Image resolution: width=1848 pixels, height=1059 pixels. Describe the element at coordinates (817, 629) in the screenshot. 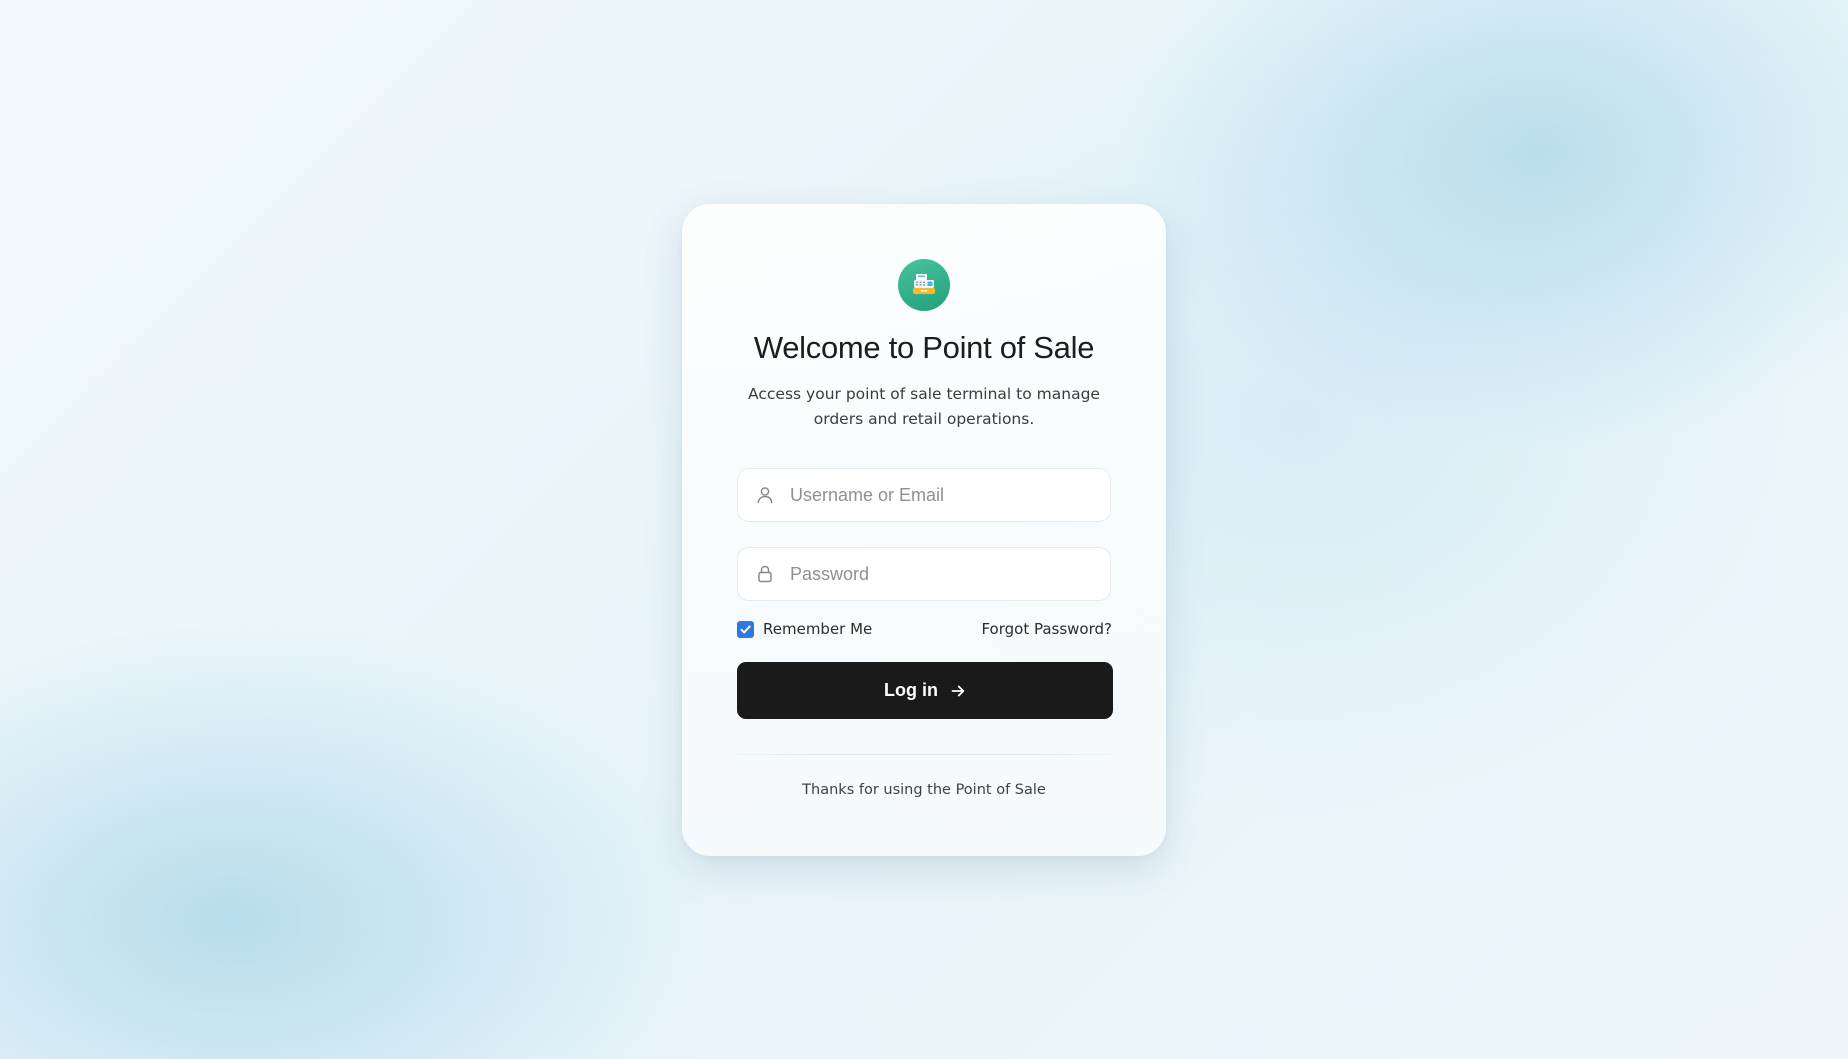

I see `remember-me-label: Remember Me` at that location.